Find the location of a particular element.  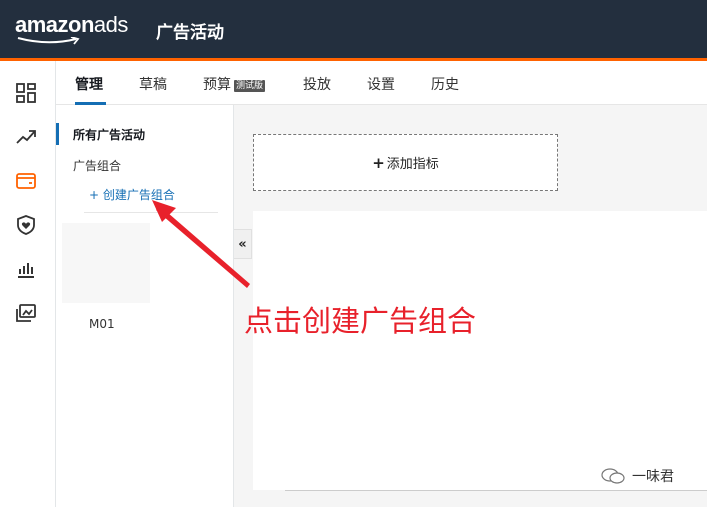

thumbnail-placeholder is located at coordinates (106, 263).